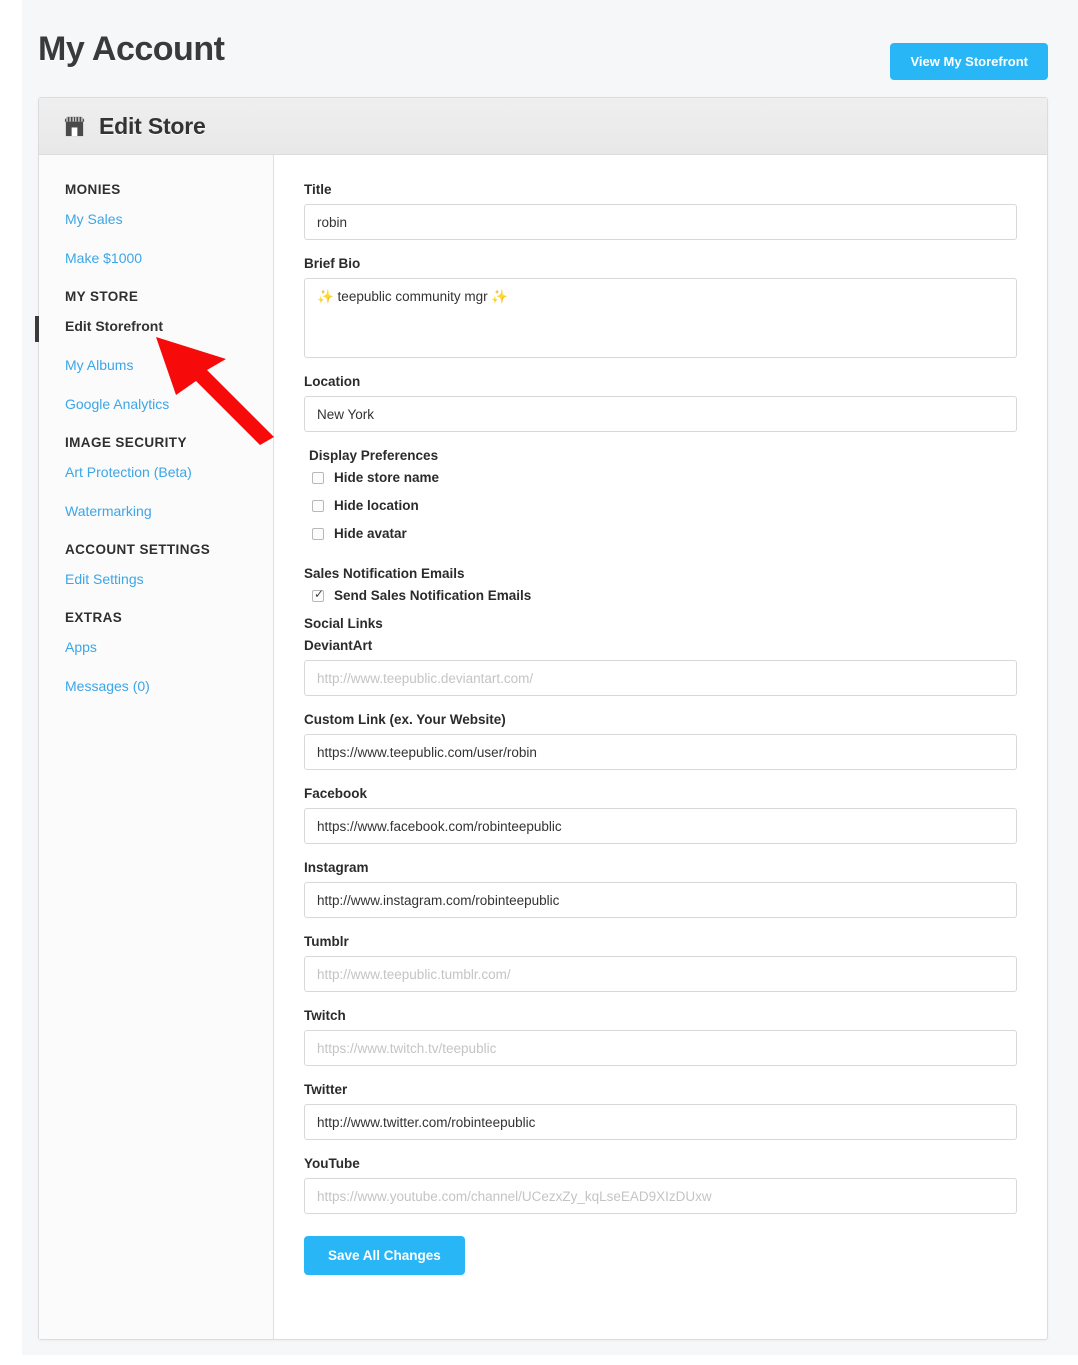  Describe the element at coordinates (93, 189) in the screenshot. I see `sidebar-heading-monies: MONIES` at that location.